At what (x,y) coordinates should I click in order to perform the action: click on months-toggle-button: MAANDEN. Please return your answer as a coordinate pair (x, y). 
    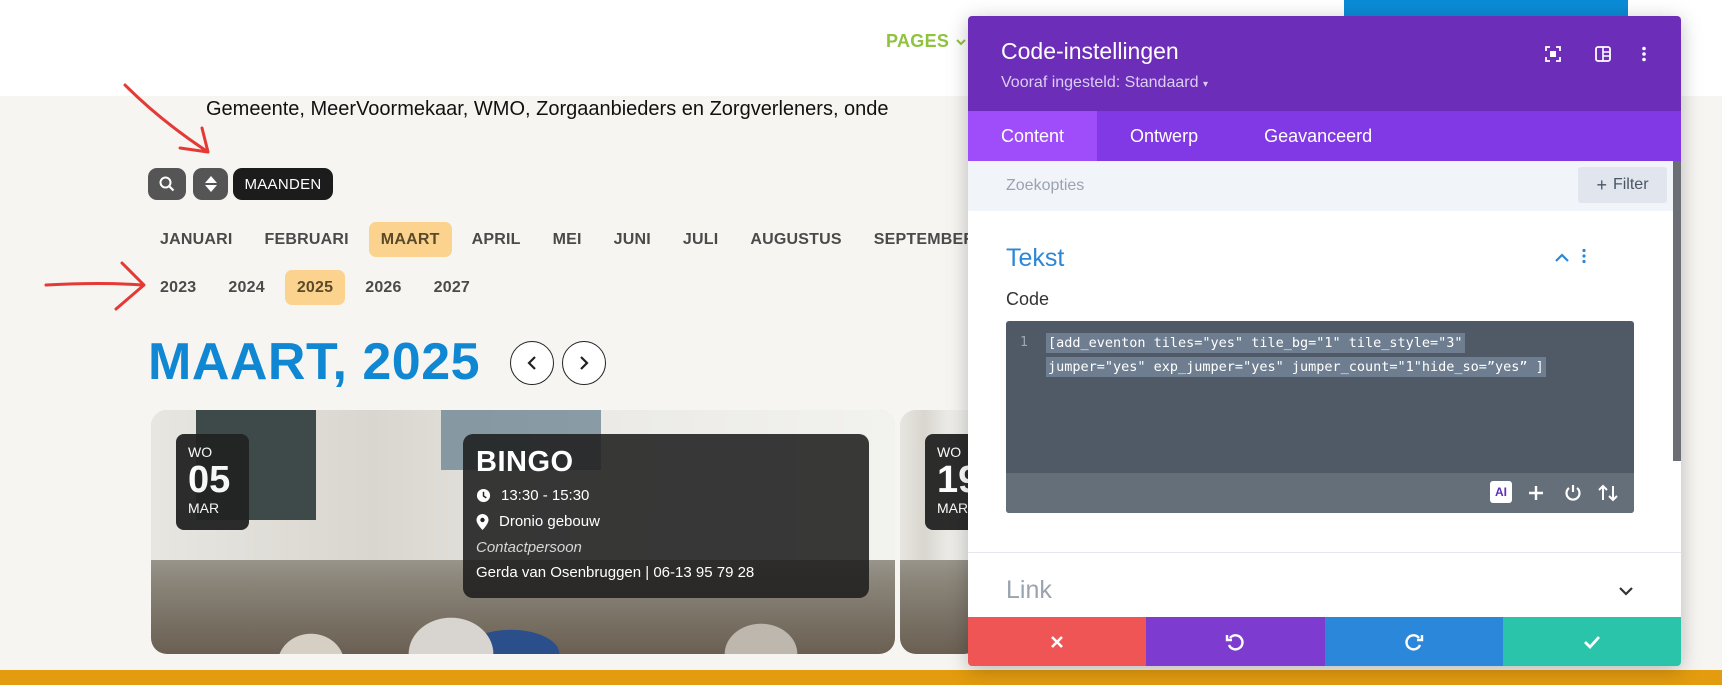
    Looking at the image, I should click on (283, 184).